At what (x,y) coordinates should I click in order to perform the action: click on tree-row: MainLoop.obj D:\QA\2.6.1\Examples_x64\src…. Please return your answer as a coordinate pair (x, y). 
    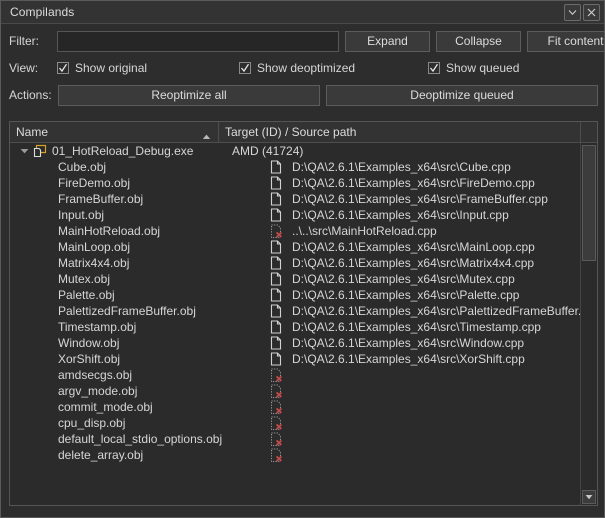
    Looking at the image, I should click on (295, 247).